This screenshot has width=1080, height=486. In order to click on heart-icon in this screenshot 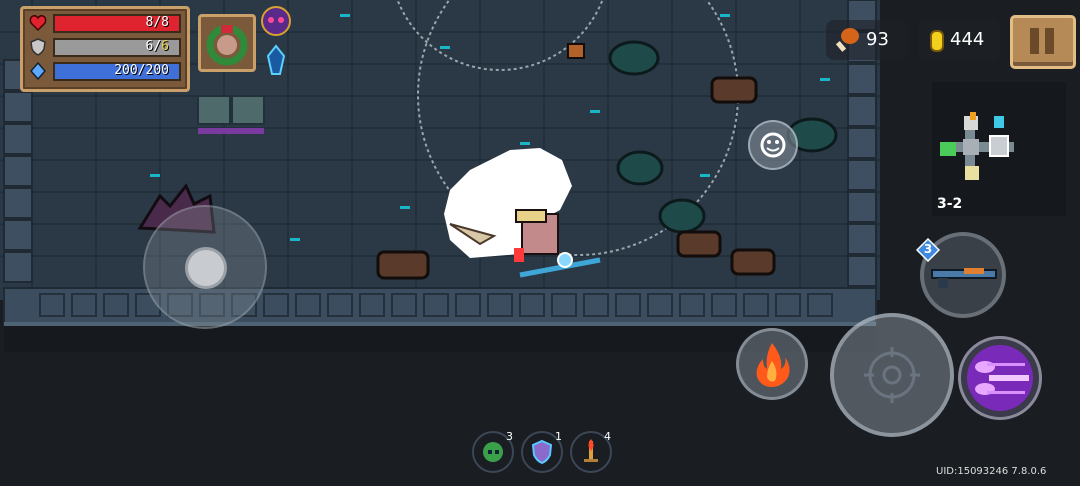, I will do `click(38, 23)`.